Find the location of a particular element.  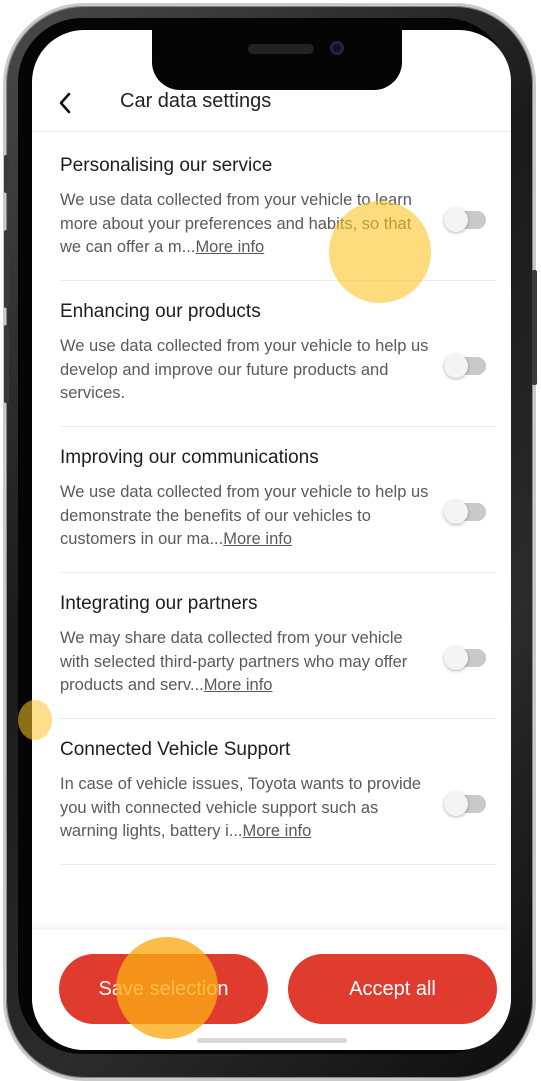

toggle-communications is located at coordinates (465, 512).